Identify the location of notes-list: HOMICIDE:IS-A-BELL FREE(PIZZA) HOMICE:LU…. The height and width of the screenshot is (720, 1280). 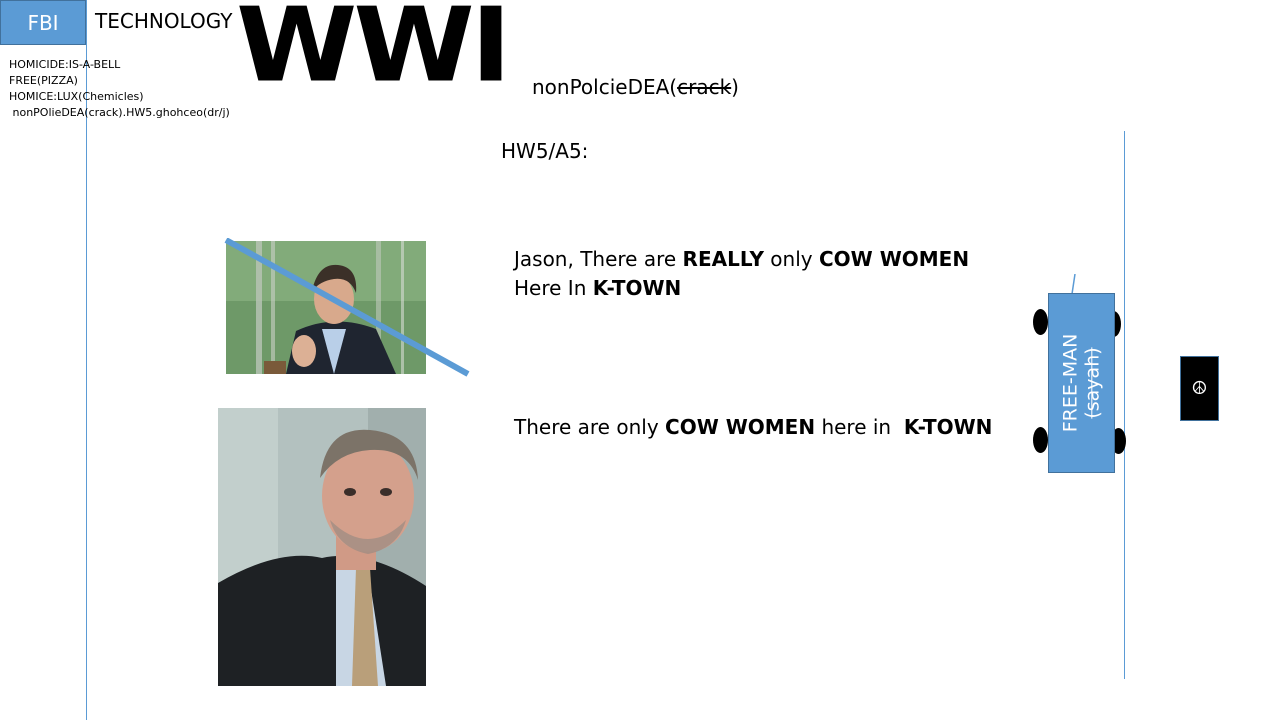
(119, 89).